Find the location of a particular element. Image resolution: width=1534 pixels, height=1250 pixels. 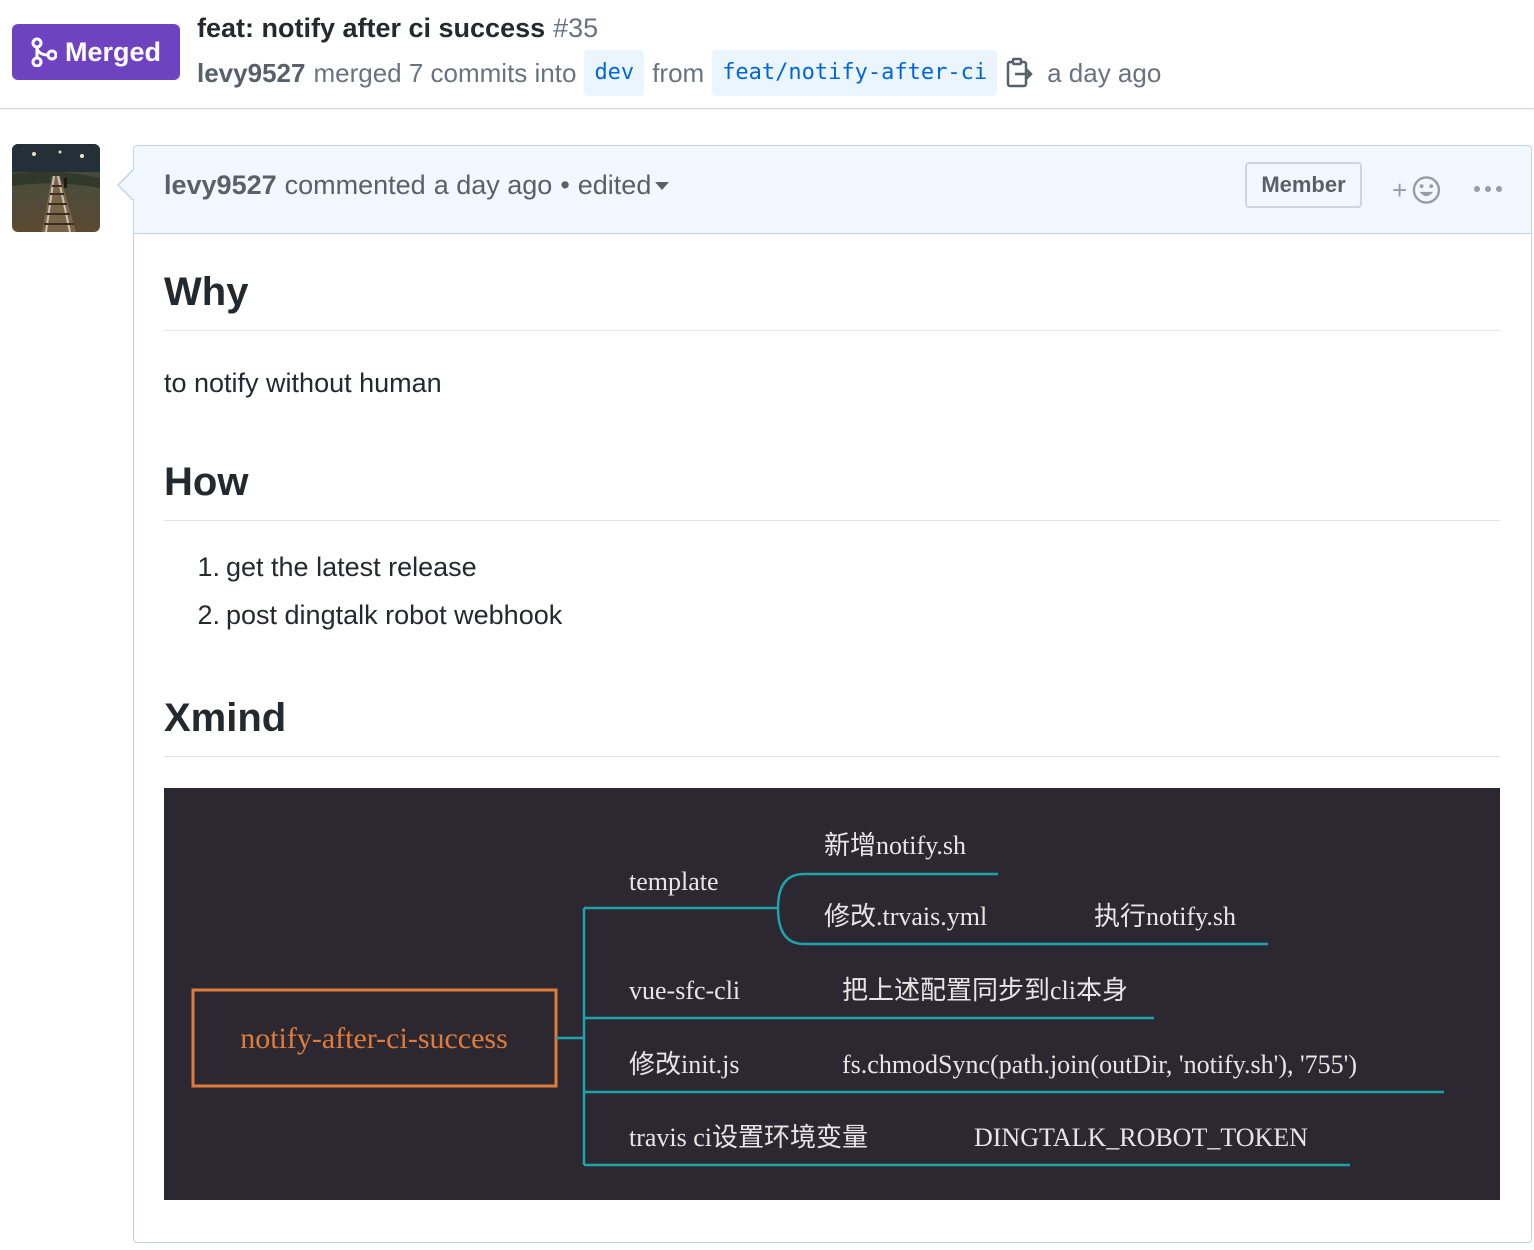

comment-meta: levy9527 commented a day ago • edited is located at coordinates (417, 185).